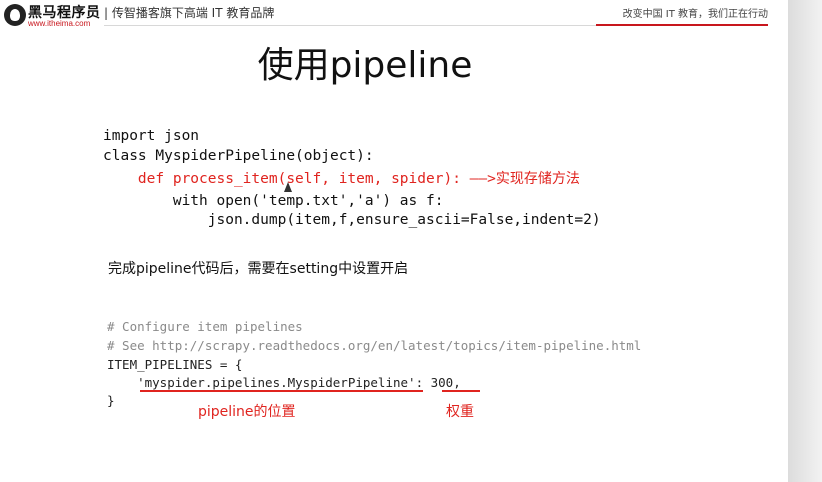  Describe the element at coordinates (537, 179) in the screenshot. I see `code-def-note: 实现存储方法` at that location.